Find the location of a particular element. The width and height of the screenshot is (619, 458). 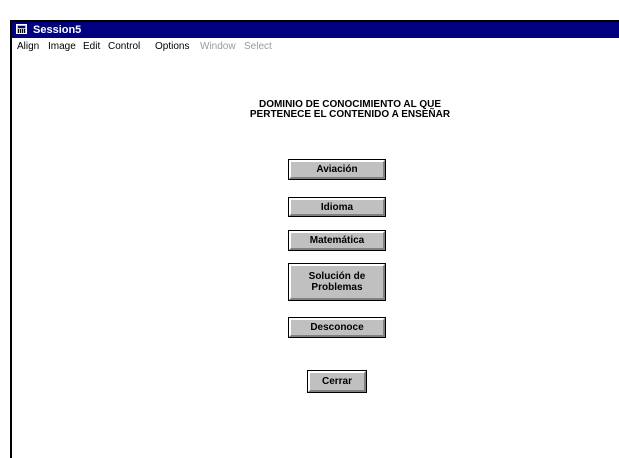

menu-window: Window is located at coordinates (218, 46).